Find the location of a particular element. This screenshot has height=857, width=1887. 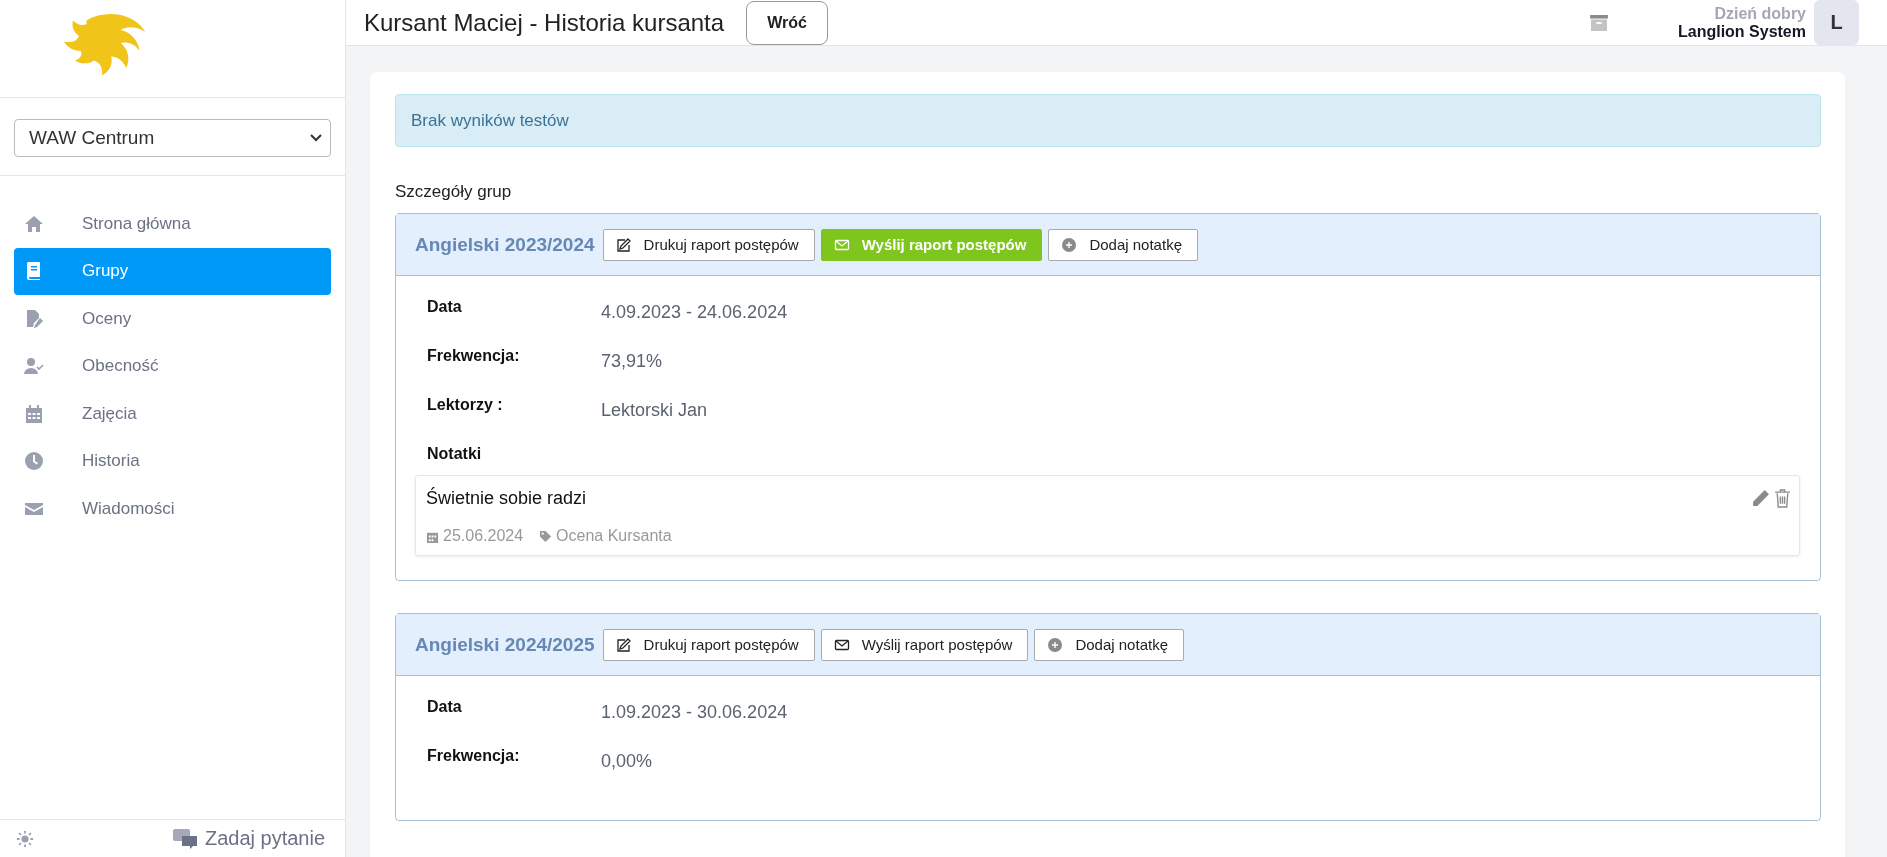

page-title: Kursant Maciej - Historia kursanta is located at coordinates (544, 22).